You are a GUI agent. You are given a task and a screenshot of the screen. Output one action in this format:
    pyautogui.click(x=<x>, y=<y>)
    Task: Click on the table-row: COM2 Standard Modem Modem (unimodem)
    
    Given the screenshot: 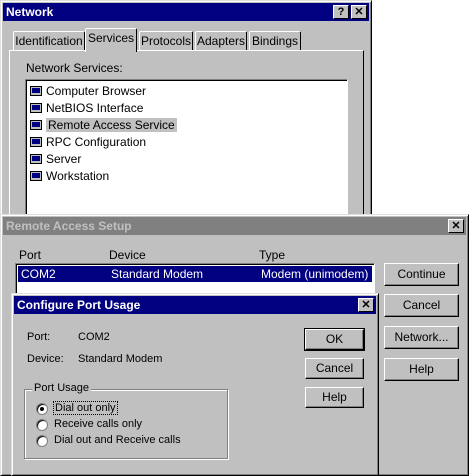 What is the action you would take?
    pyautogui.click(x=195, y=274)
    